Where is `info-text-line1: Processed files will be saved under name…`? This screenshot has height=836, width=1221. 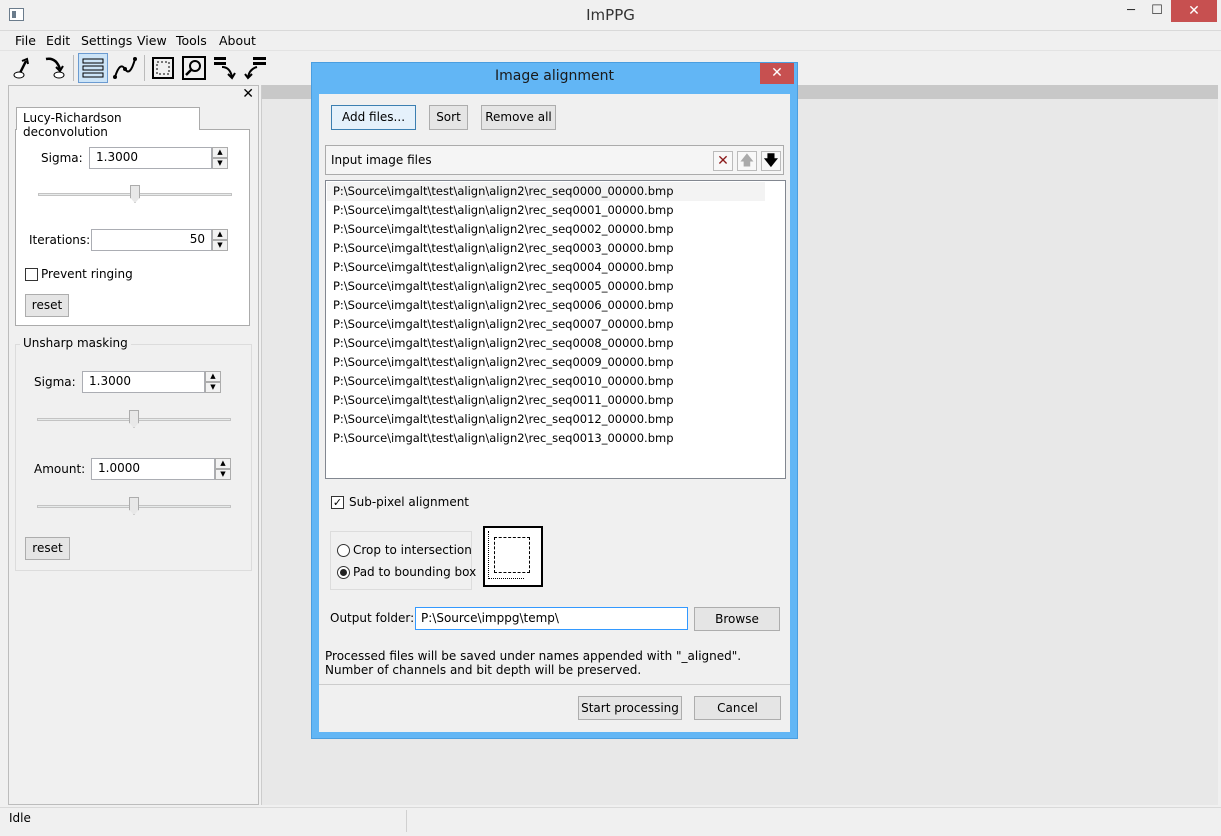
info-text-line1: Processed files will be saved under name… is located at coordinates (533, 656).